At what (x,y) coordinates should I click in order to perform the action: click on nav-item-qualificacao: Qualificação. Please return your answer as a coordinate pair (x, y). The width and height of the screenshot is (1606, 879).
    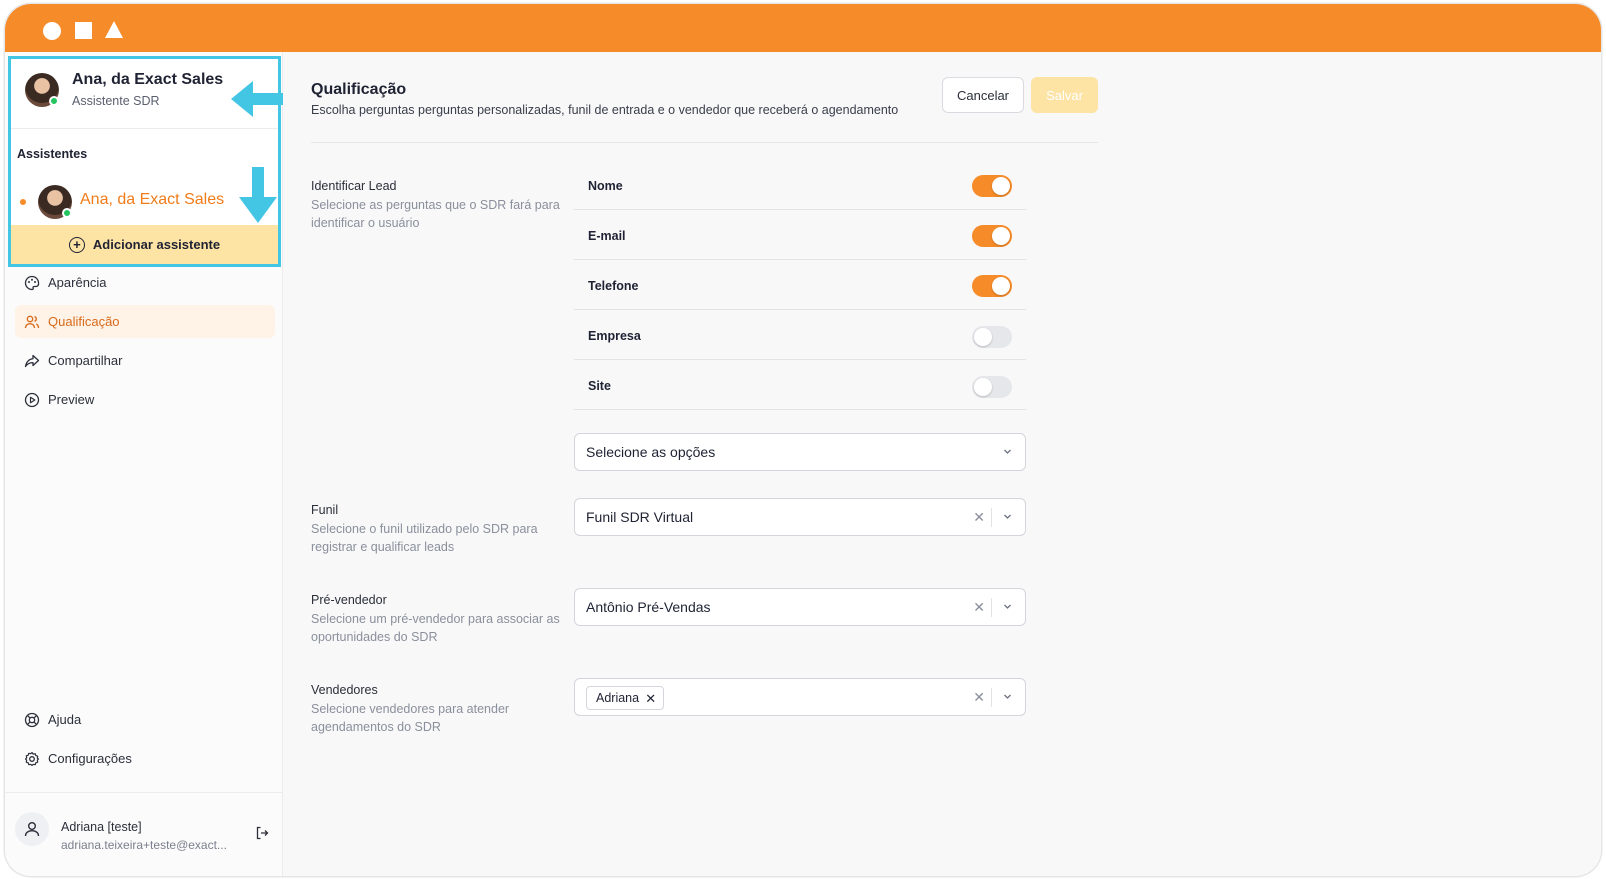
    Looking at the image, I should click on (145, 321).